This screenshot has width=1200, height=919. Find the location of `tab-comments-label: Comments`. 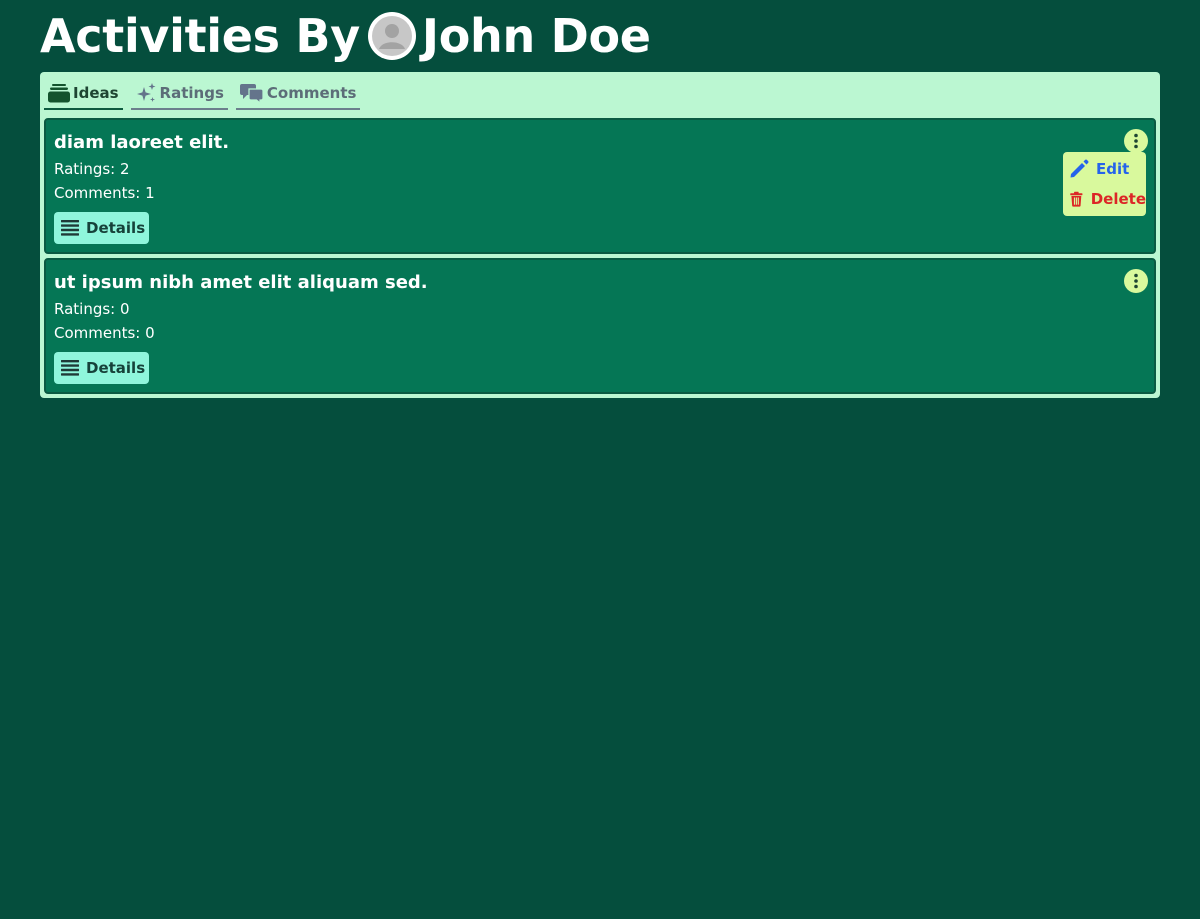

tab-comments-label: Comments is located at coordinates (311, 93).